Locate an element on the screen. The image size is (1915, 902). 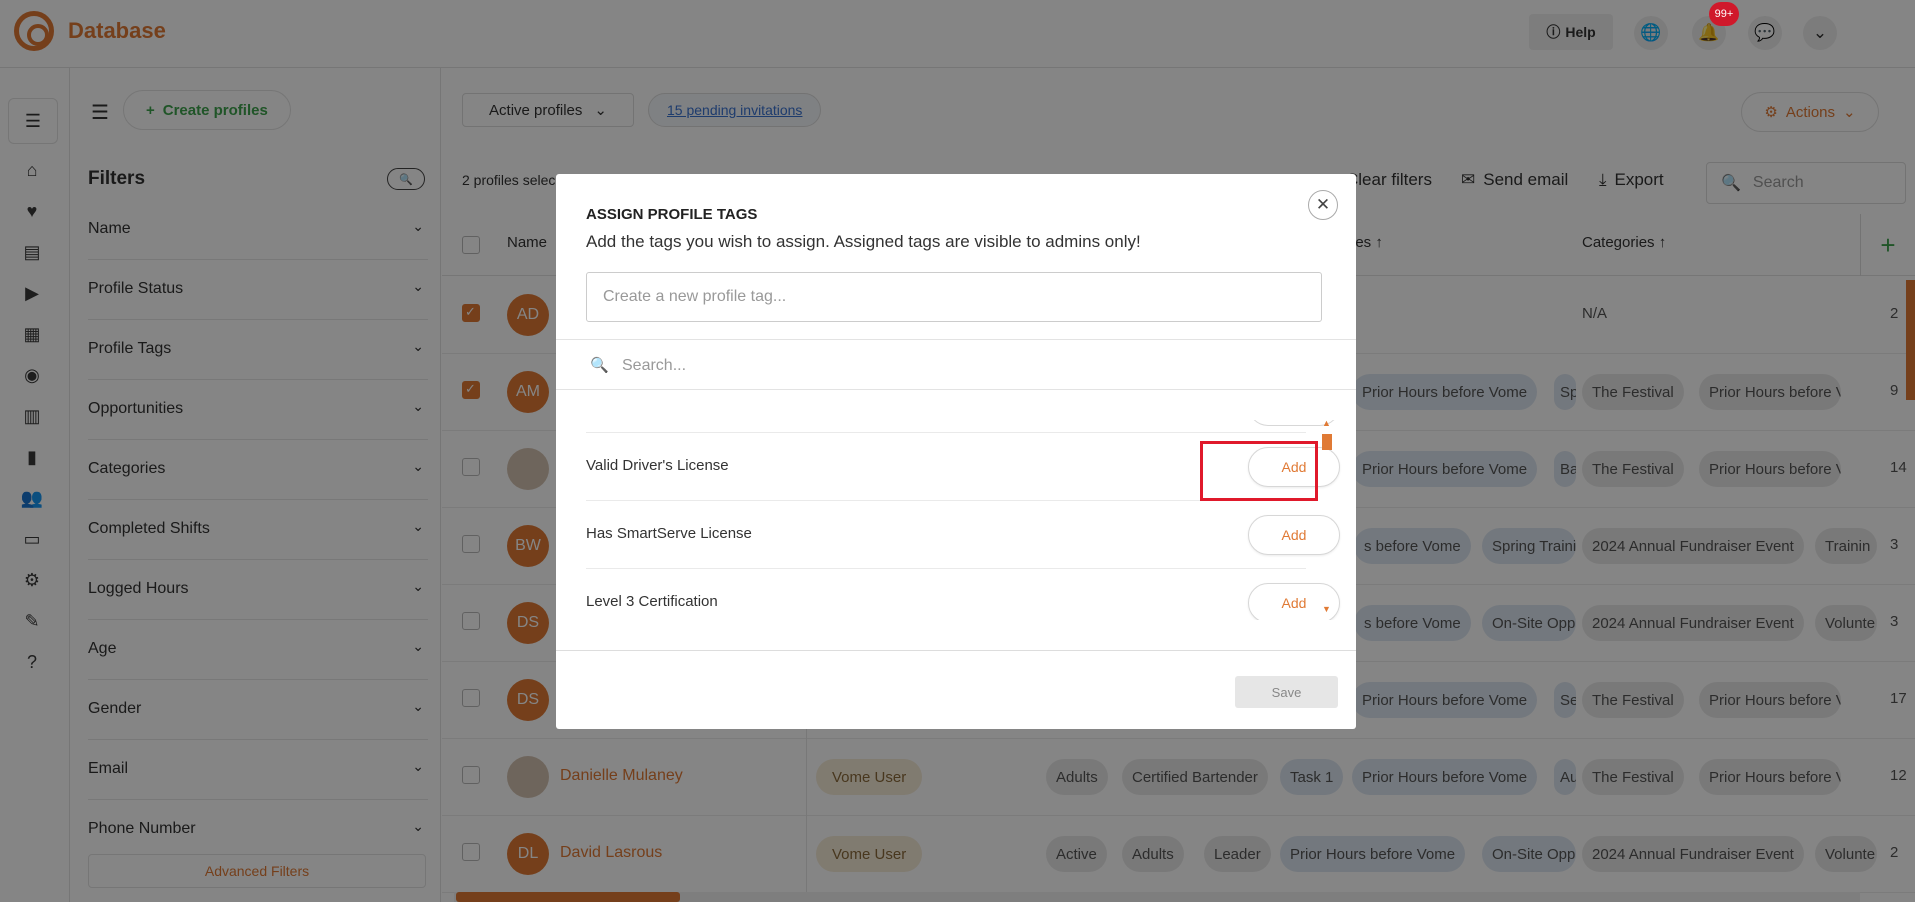
save-button: Save is located at coordinates (1286, 692).